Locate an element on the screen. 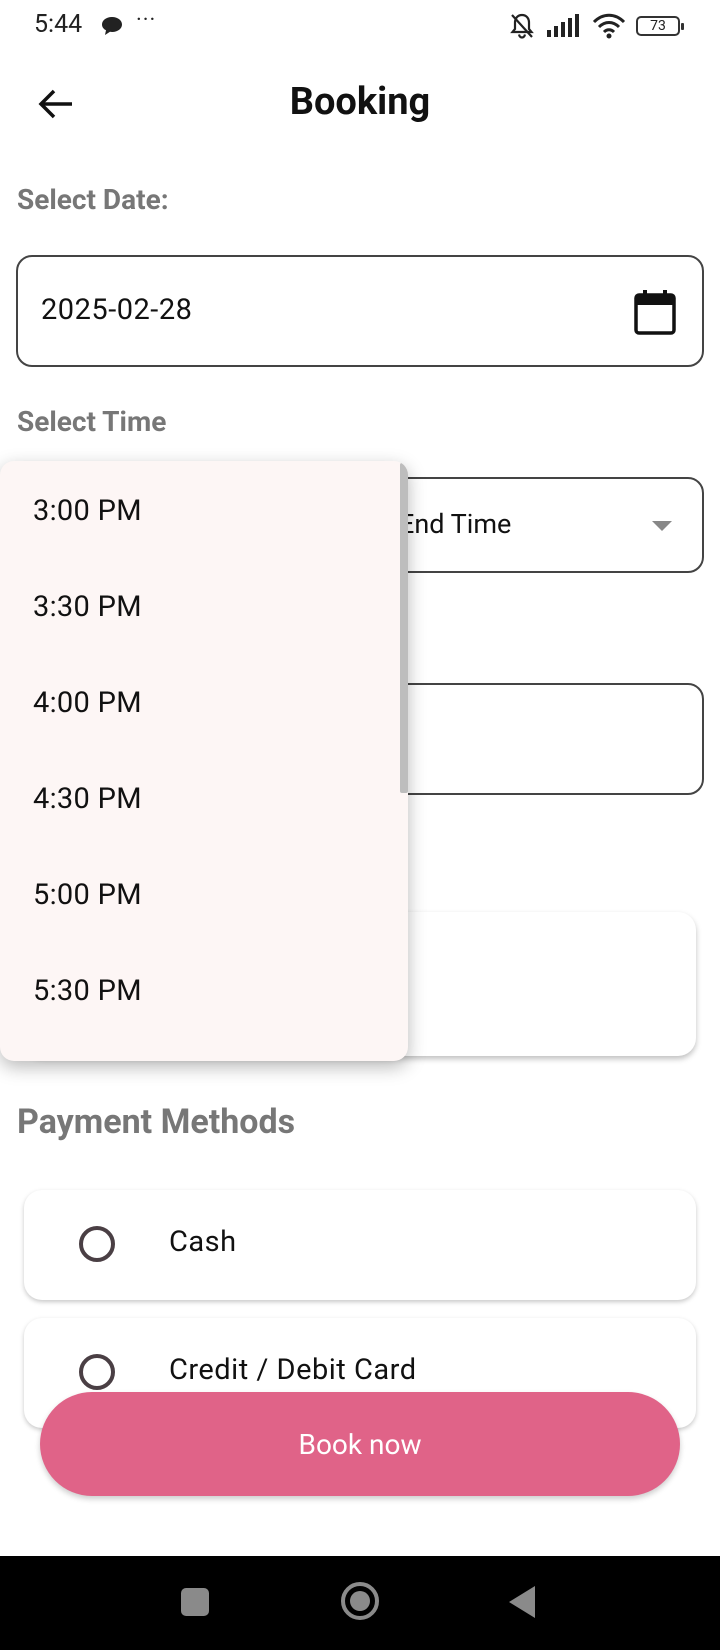 The image size is (720, 1650). status-more-dots: ··· is located at coordinates (146, 20).